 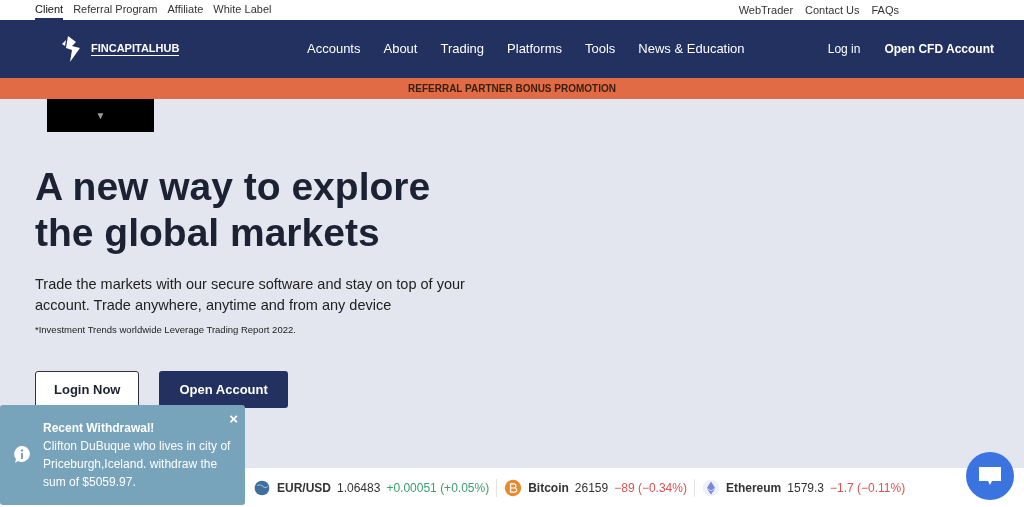 What do you see at coordinates (753, 488) in the screenshot?
I see `instrument-name: Ethereum` at bounding box center [753, 488].